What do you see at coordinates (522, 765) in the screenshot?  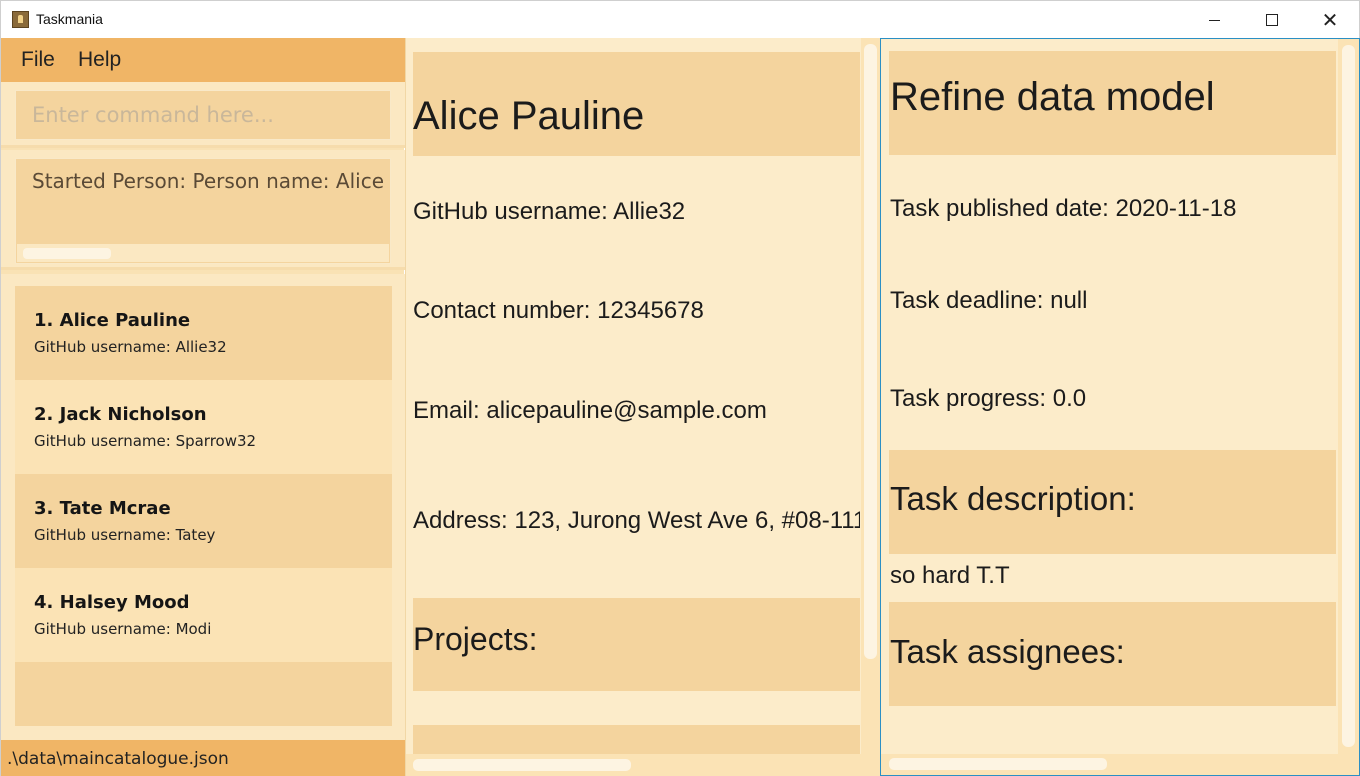 I see `person-detail-hscroll-thumb` at bounding box center [522, 765].